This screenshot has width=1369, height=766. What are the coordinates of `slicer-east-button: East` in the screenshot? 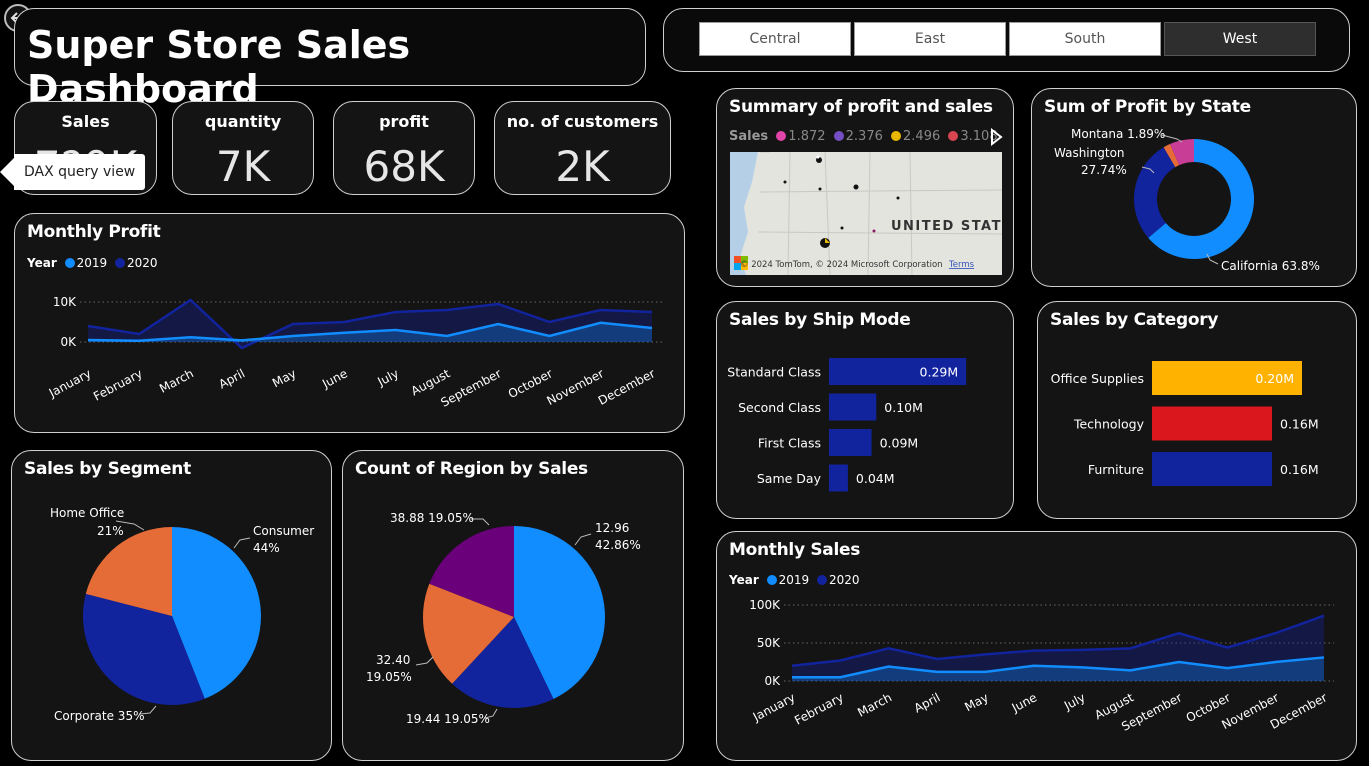 It's located at (930, 39).